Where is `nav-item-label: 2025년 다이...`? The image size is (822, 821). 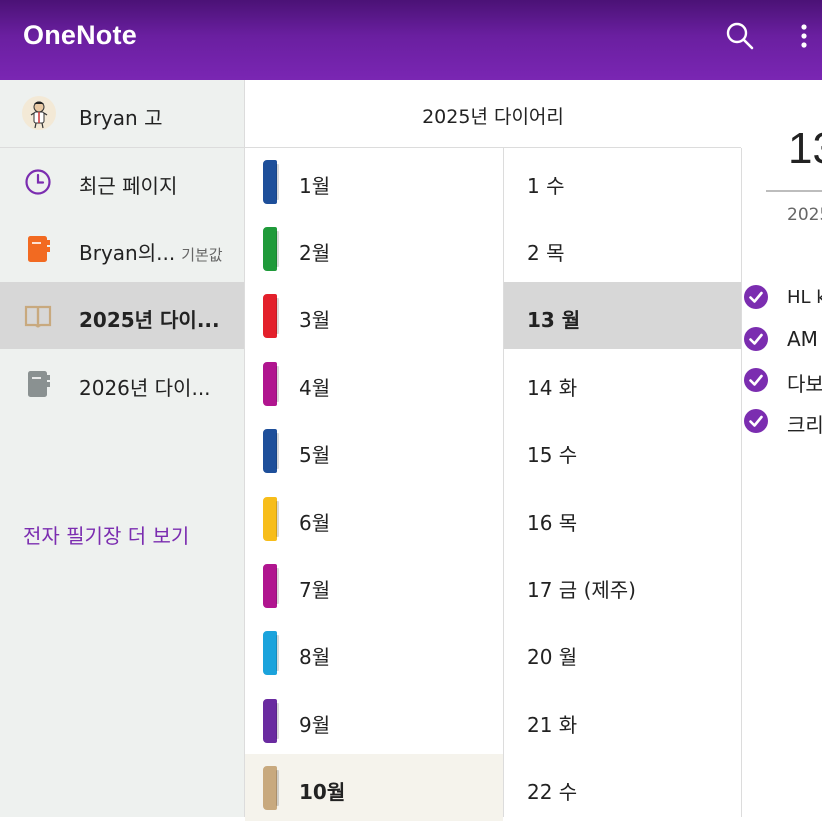
nav-item-label: 2025년 다이... is located at coordinates (149, 320).